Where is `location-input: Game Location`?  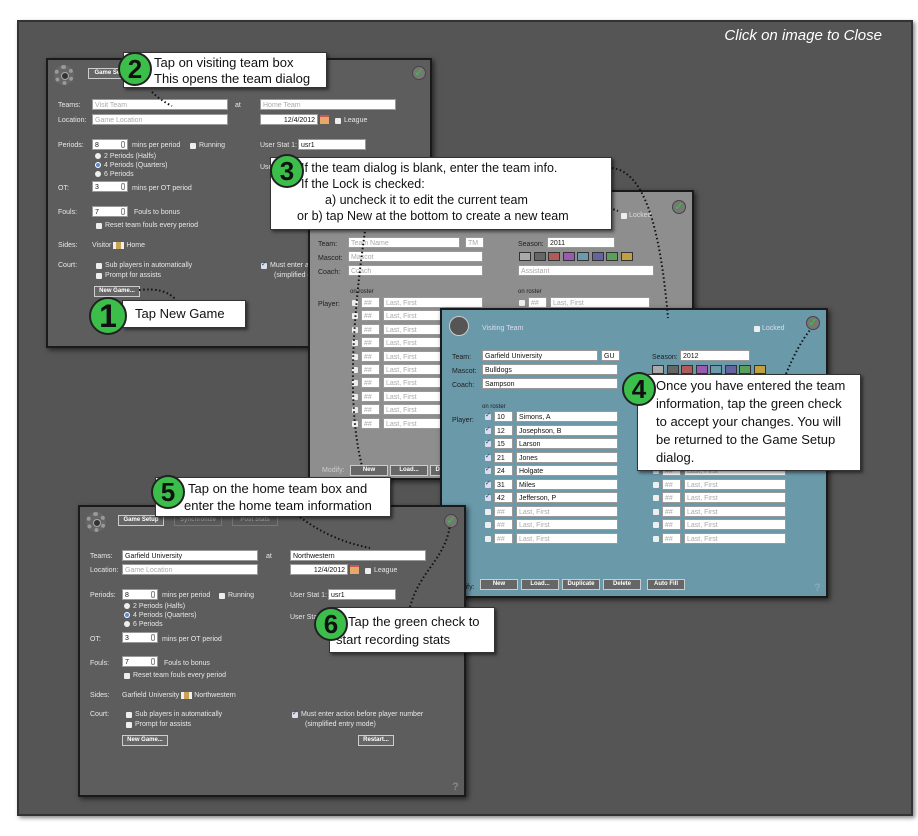 location-input: Game Location is located at coordinates (160, 119).